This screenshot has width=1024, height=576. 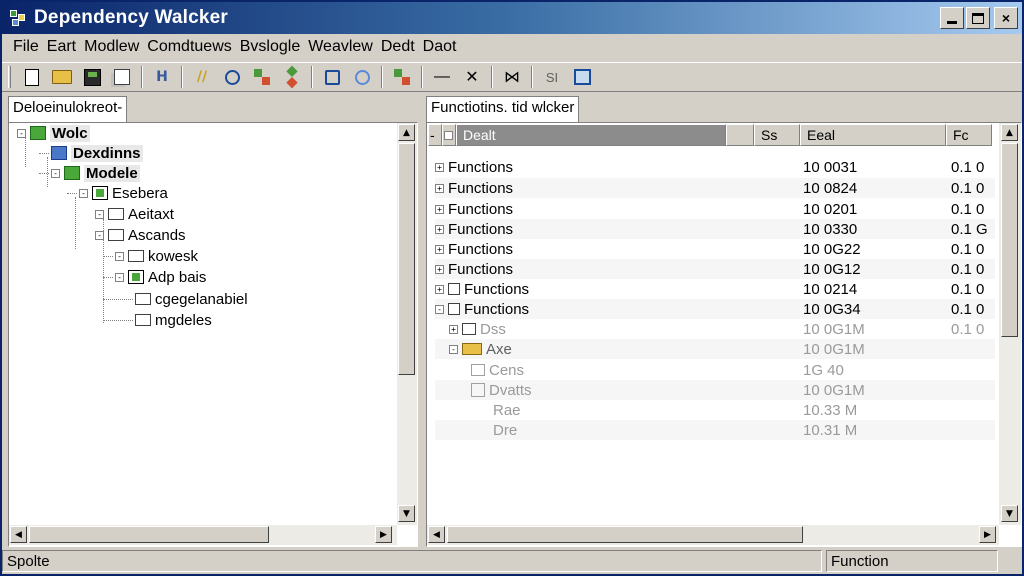 What do you see at coordinates (715, 249) in the screenshot?
I see `table-row: + Functions 10 0G22 0.1 0` at bounding box center [715, 249].